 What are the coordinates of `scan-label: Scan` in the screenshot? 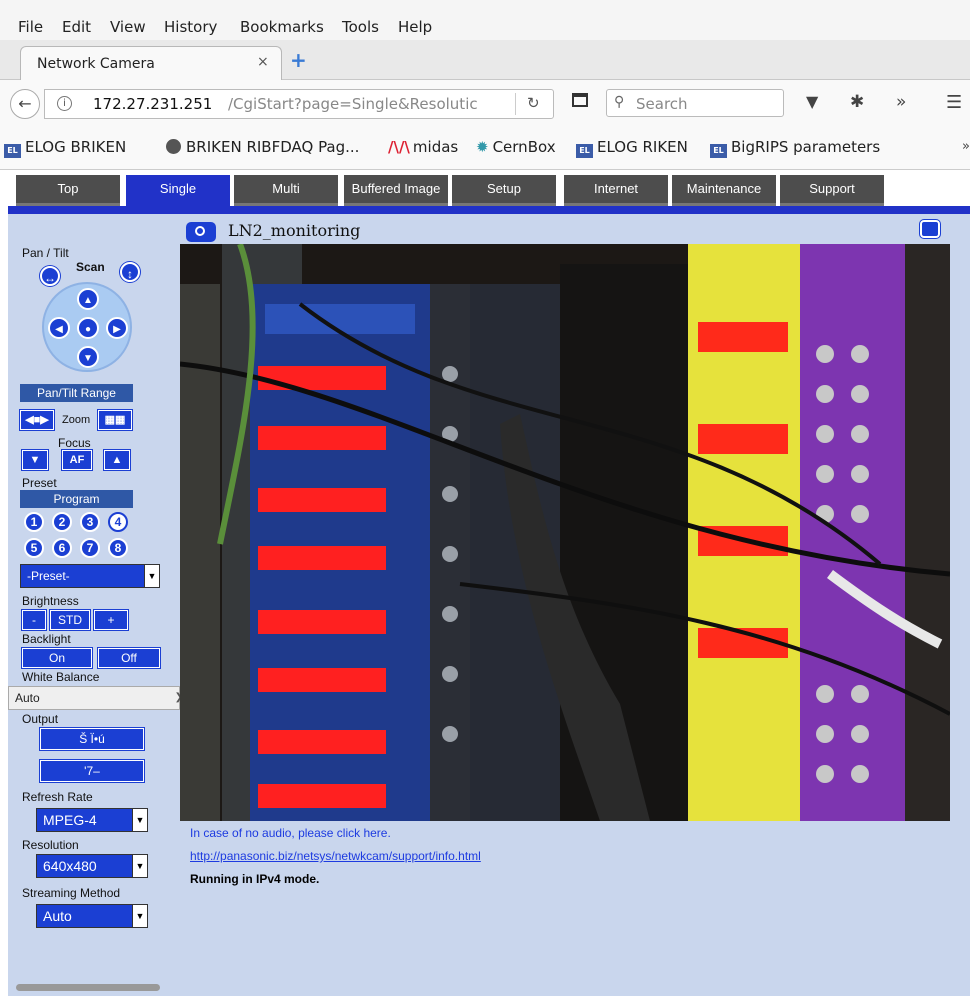 It's located at (90, 267).